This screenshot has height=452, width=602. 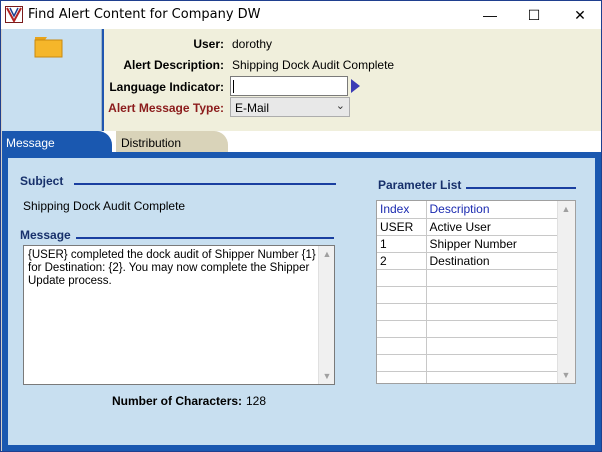 What do you see at coordinates (45, 235) in the screenshot?
I see `message-section-title: Message` at bounding box center [45, 235].